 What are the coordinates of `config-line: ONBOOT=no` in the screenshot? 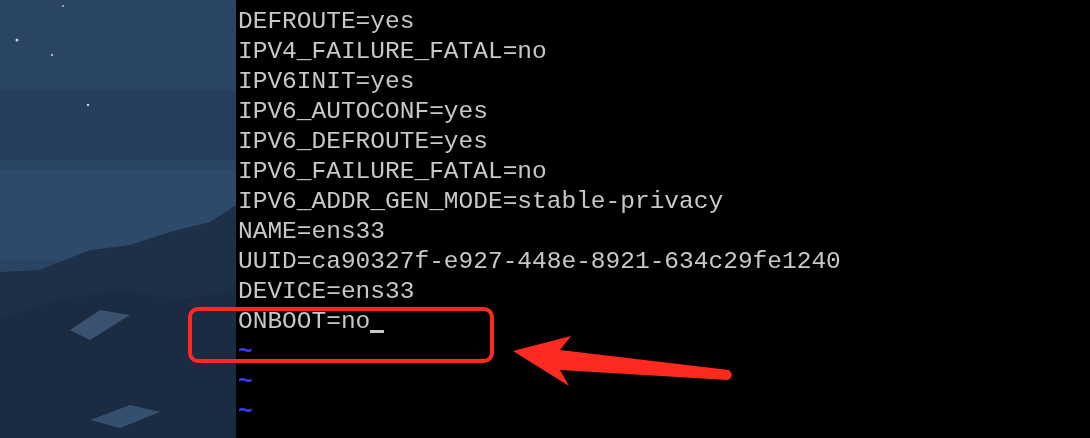 It's located at (304, 322).